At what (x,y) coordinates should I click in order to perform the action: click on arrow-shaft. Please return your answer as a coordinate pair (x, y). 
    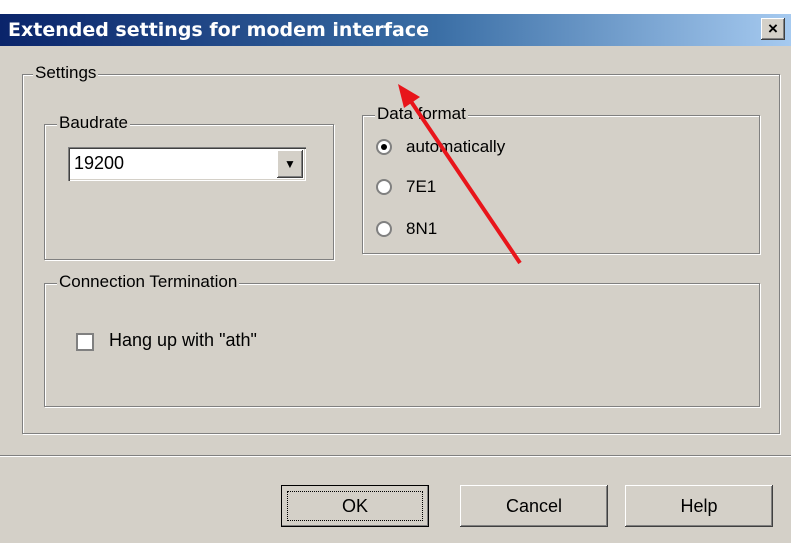
    Looking at the image, I should click on (465, 181).